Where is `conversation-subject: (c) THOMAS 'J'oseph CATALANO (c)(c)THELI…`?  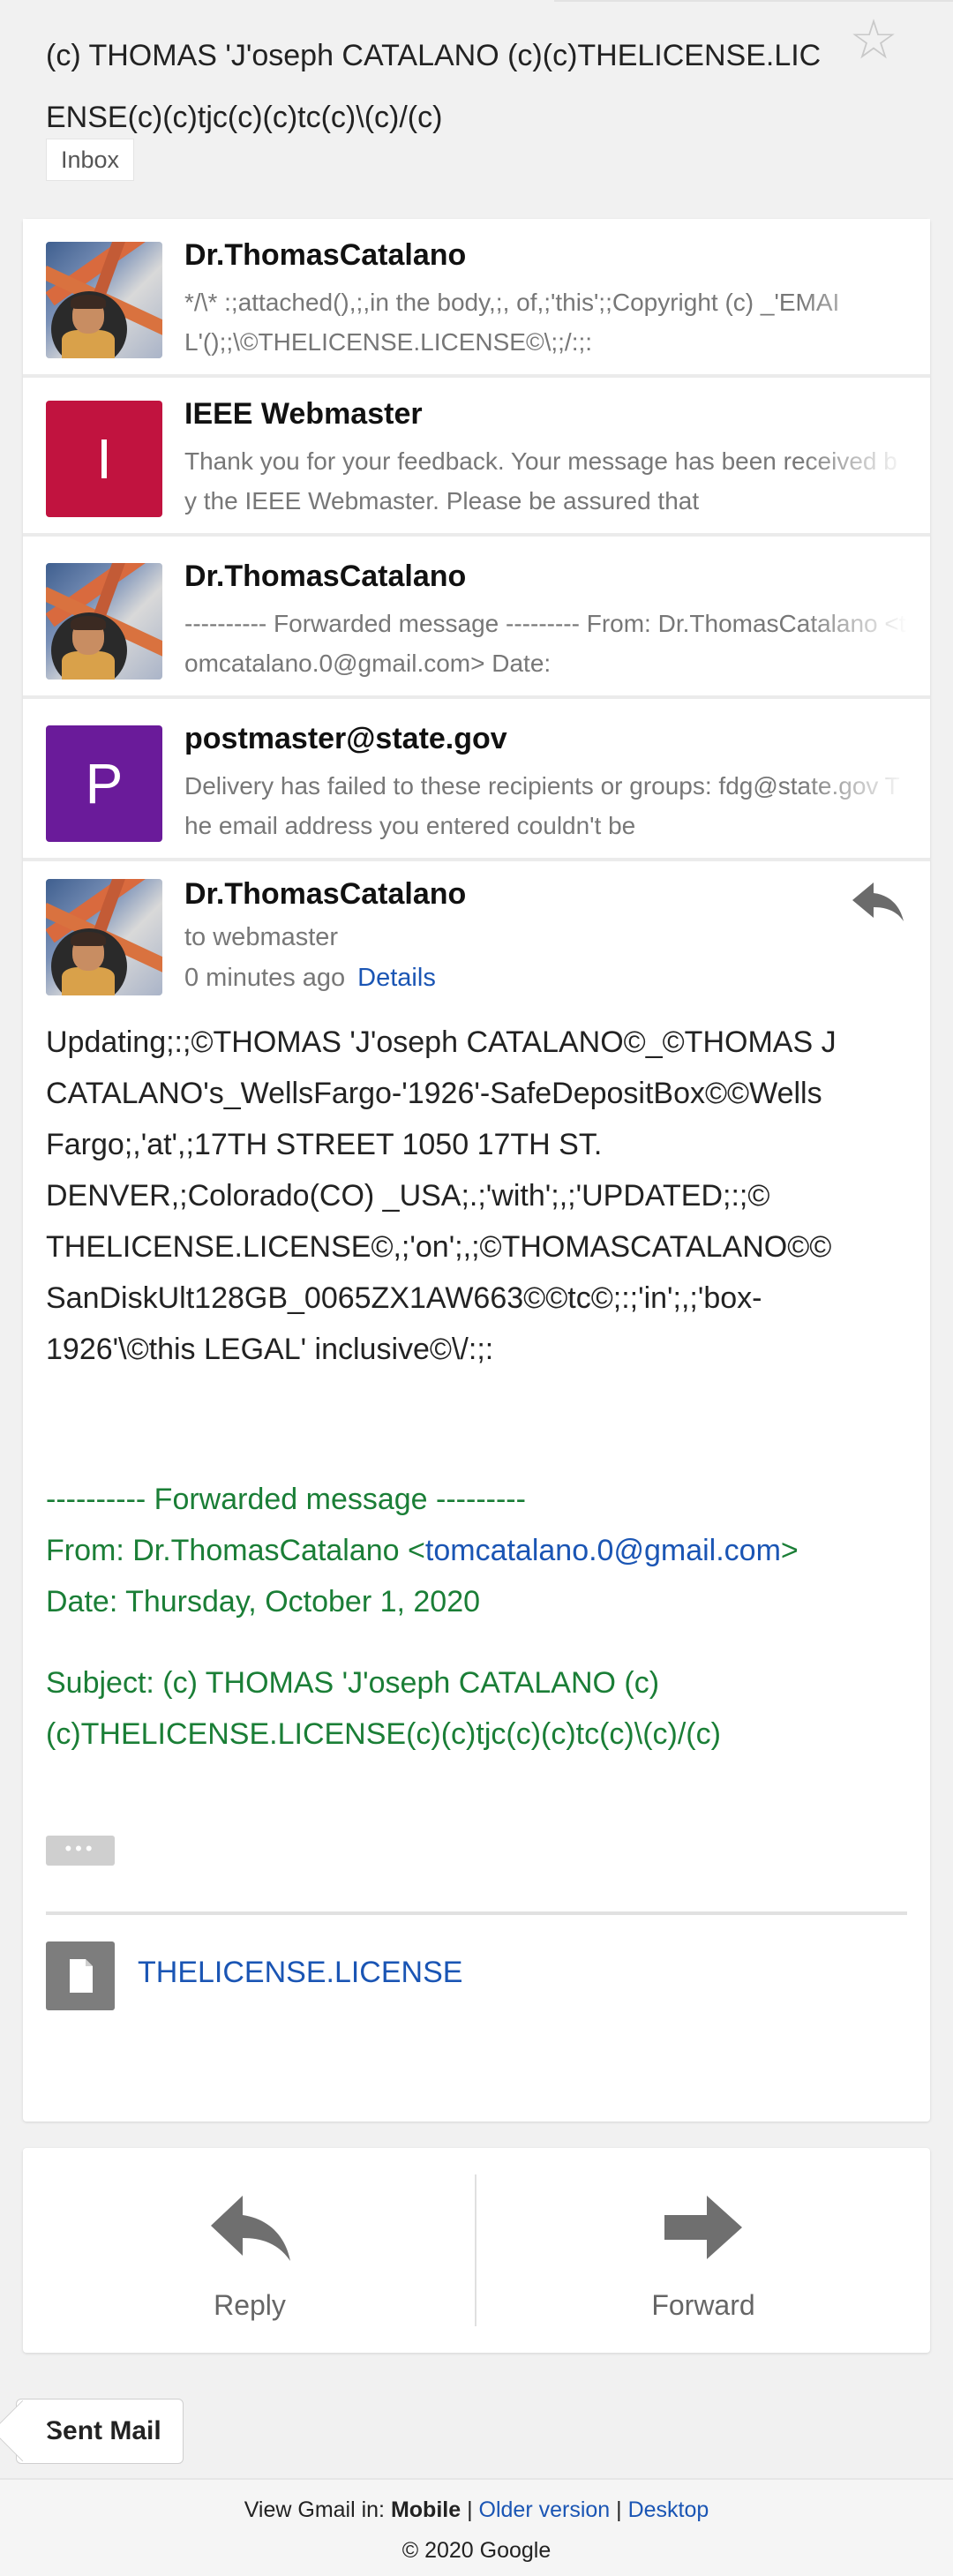
conversation-subject: (c) THOMAS 'J'oseph CATALANO (c)(c)THELI… is located at coordinates (434, 86).